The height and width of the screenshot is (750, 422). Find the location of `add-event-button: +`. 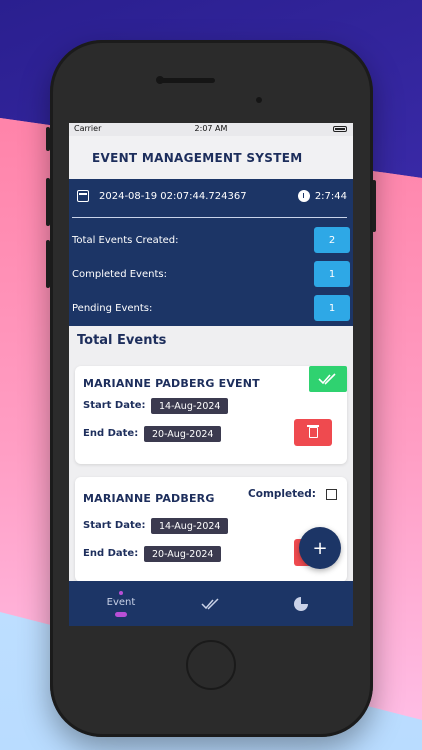

add-event-button: + is located at coordinates (320, 548).